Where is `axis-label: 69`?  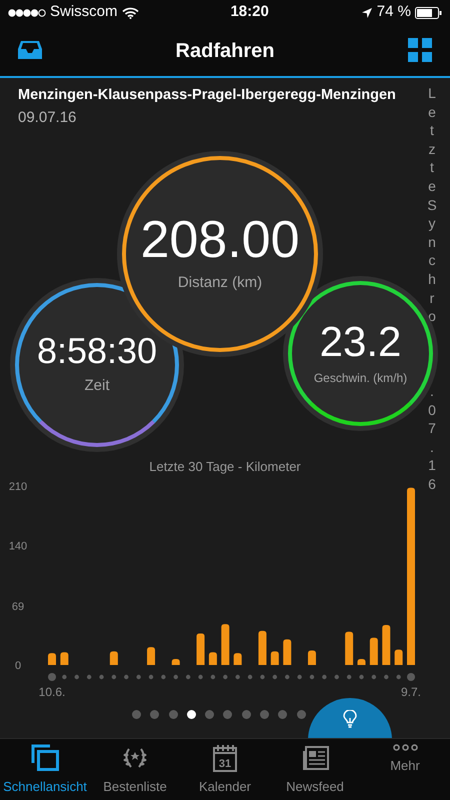
axis-label: 69 is located at coordinates (18, 607).